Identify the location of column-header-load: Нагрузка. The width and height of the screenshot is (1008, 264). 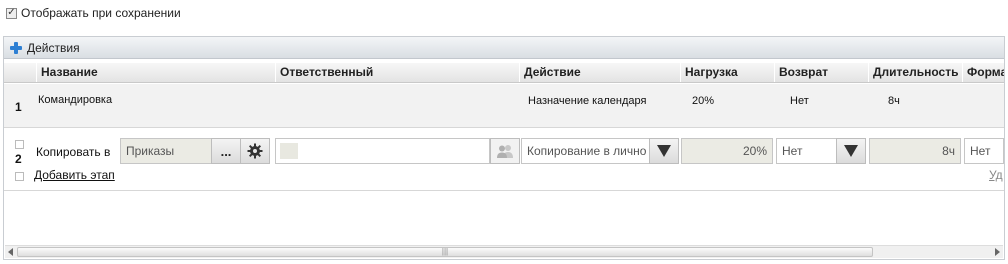
(727, 72).